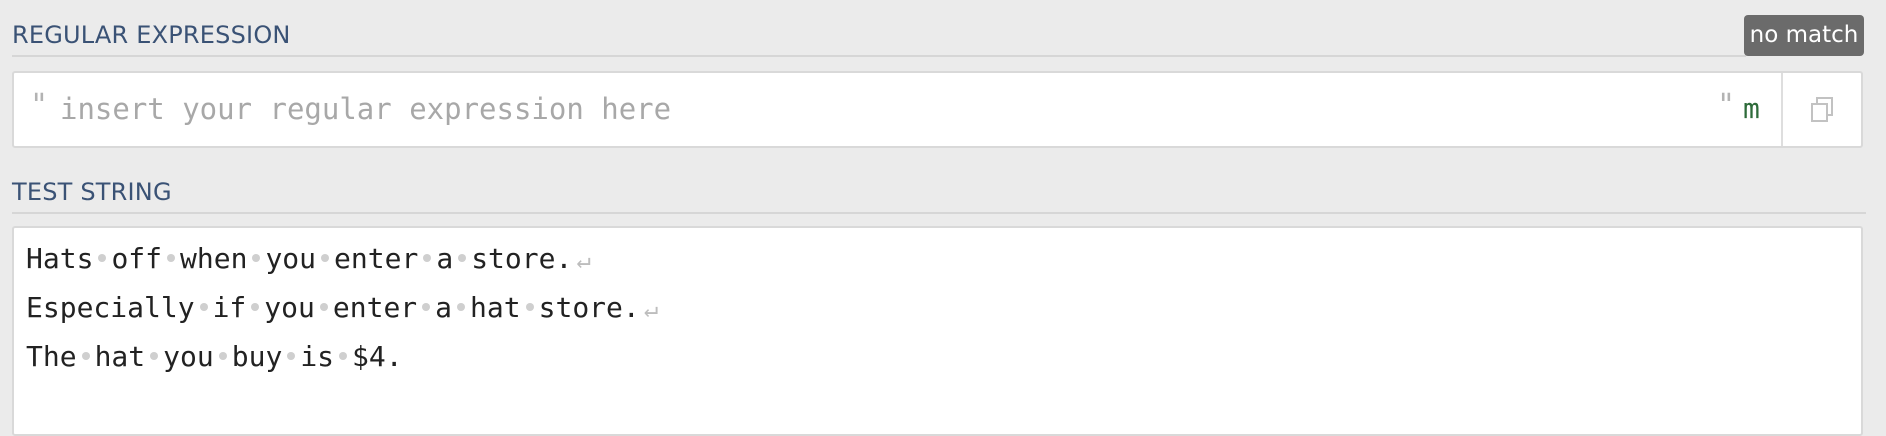 This screenshot has height=436, width=1886. Describe the element at coordinates (377, 356) in the screenshot. I see `test-string-word: $4.` at that location.